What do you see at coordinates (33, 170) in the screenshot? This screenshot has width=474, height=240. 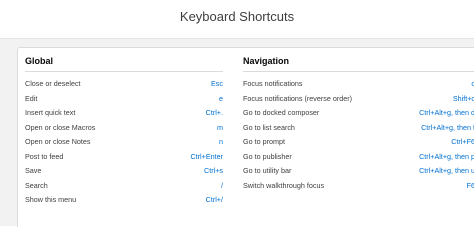 I see `shortcut-label: Save` at bounding box center [33, 170].